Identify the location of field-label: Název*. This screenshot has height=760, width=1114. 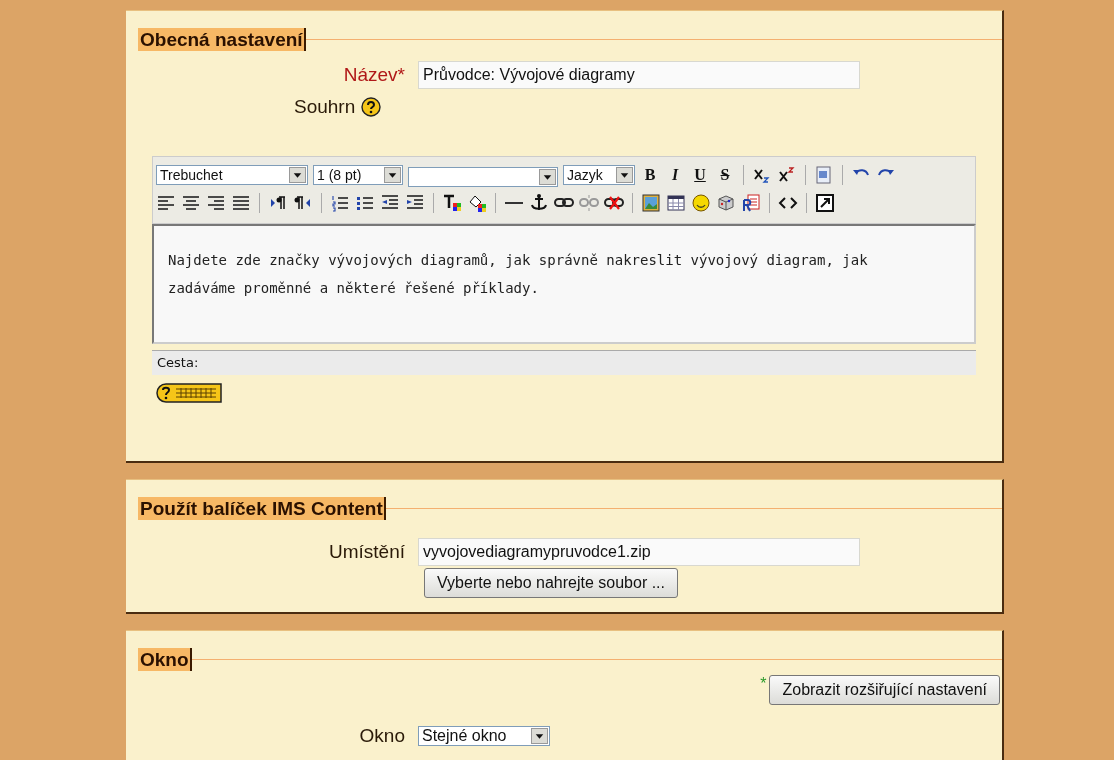
(374, 75).